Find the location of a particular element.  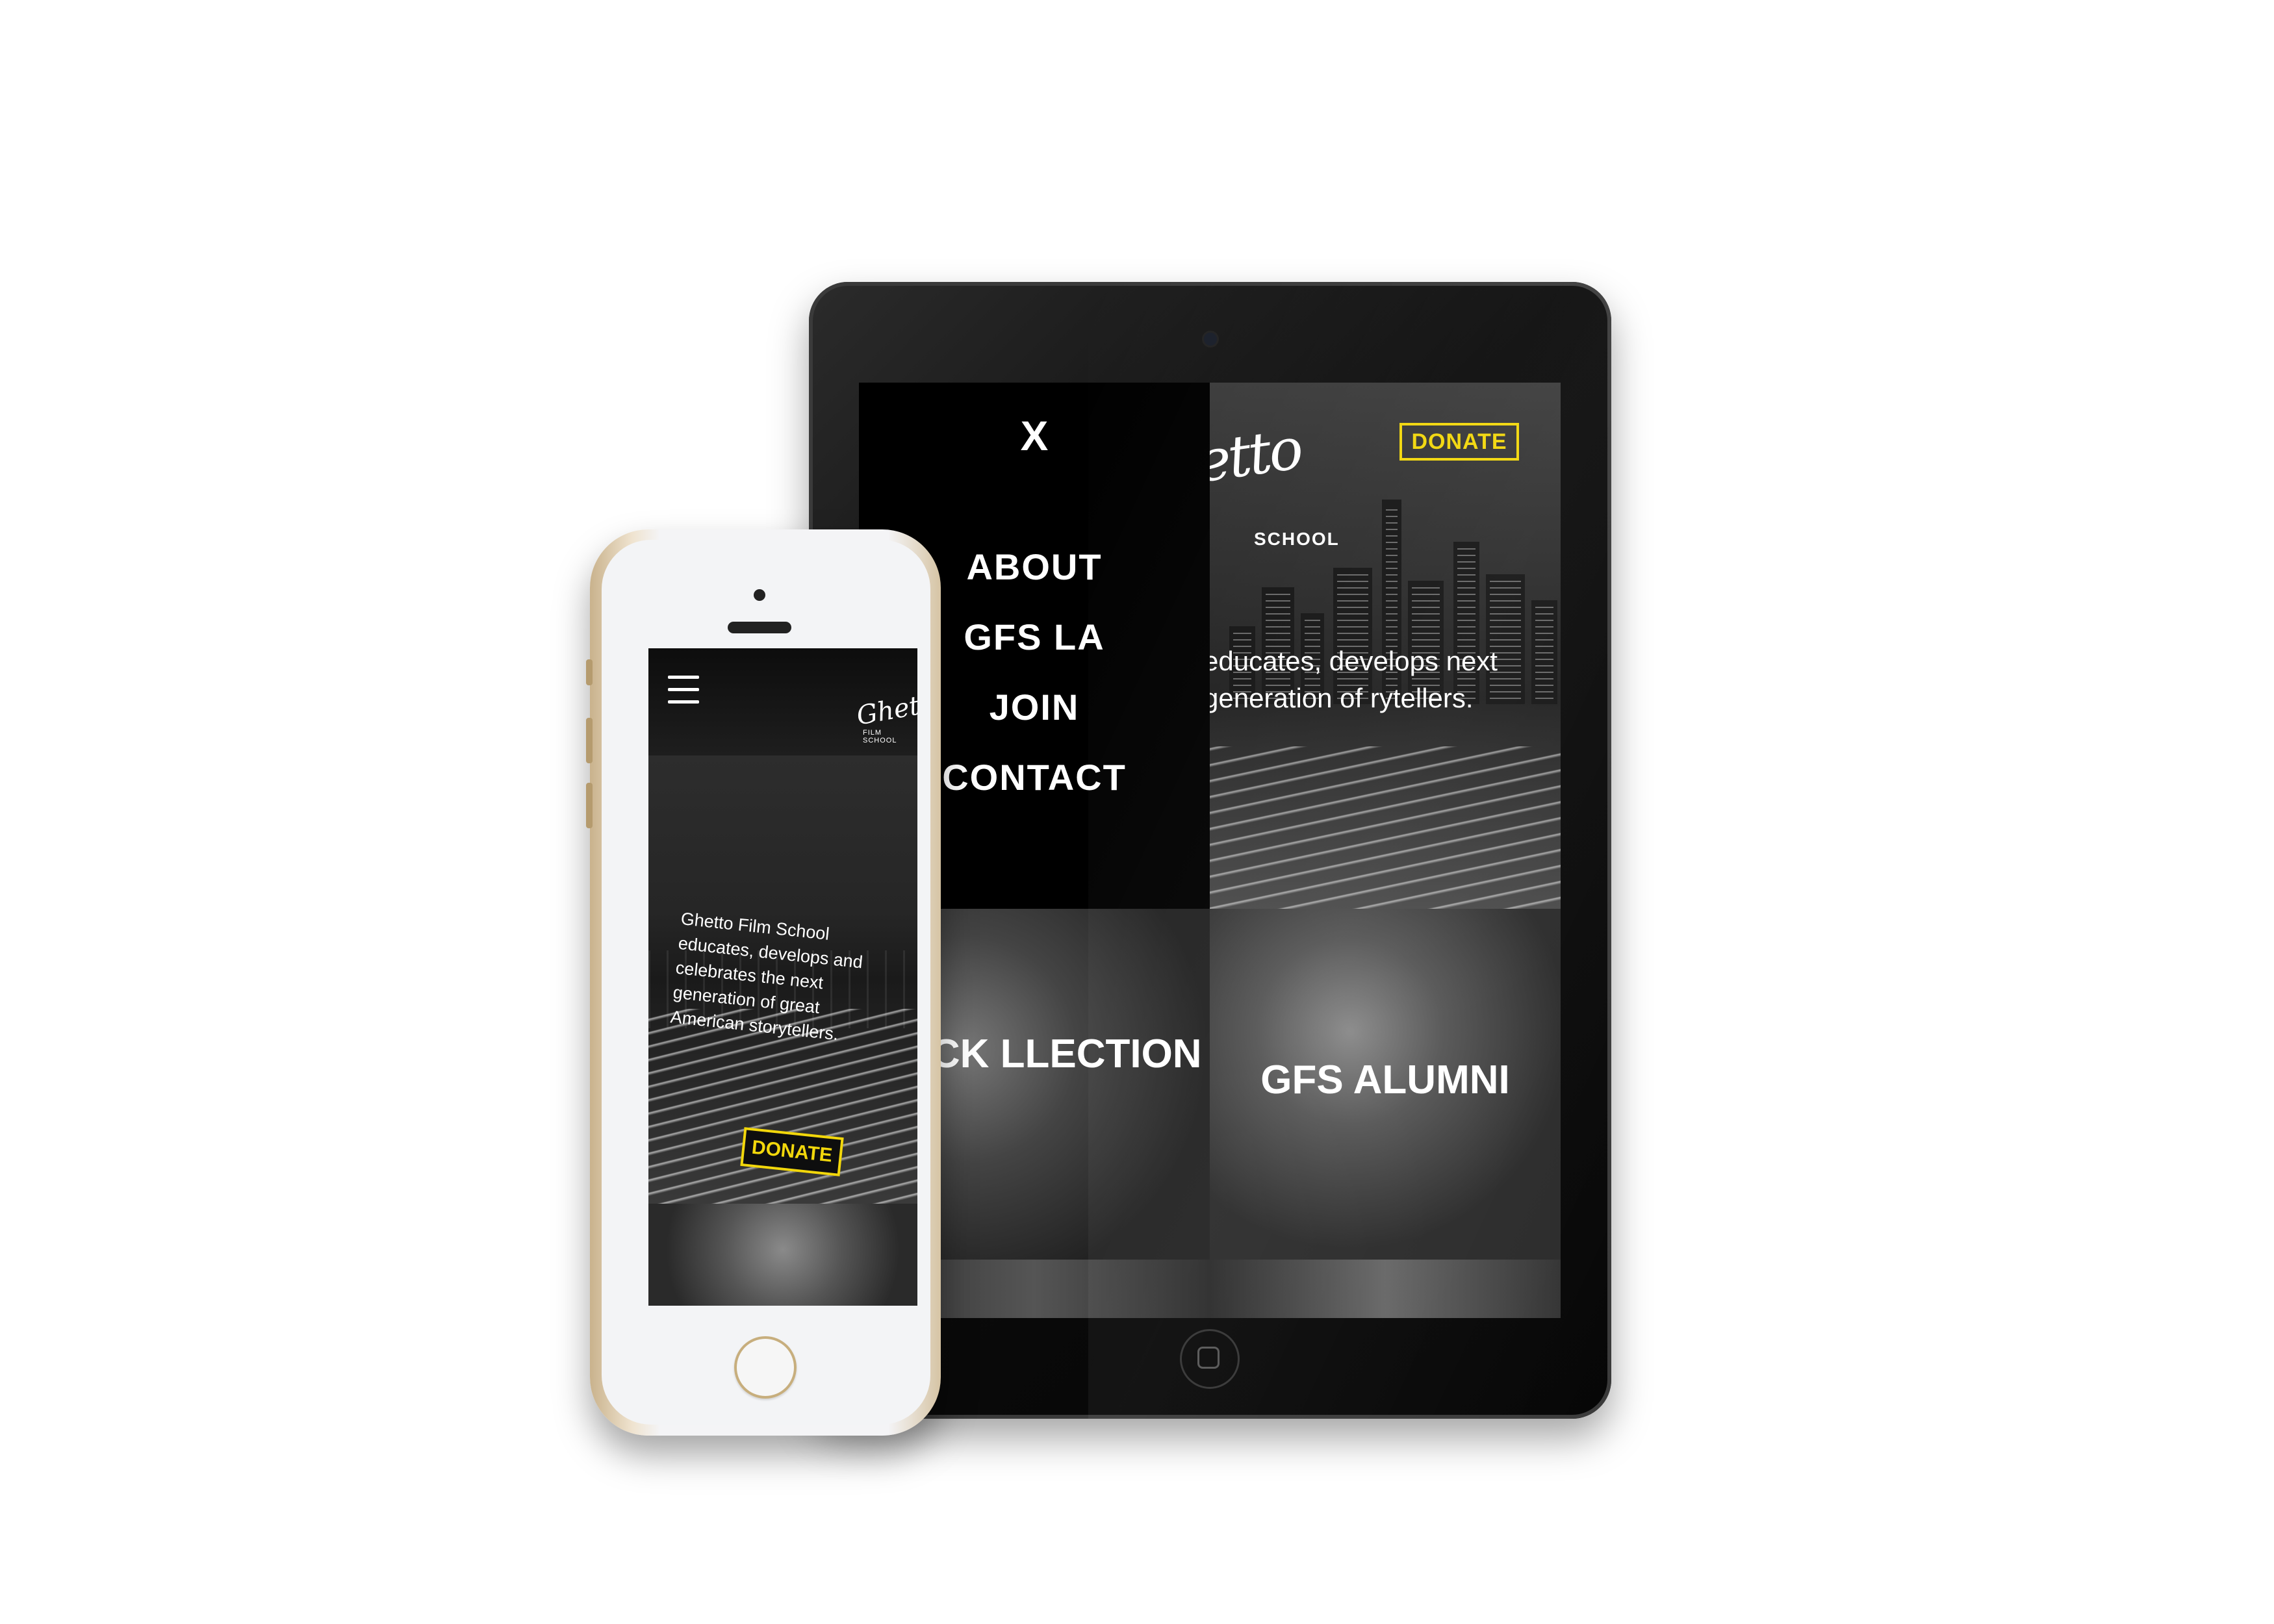

bottom-tile-right is located at coordinates (1385, 1289).